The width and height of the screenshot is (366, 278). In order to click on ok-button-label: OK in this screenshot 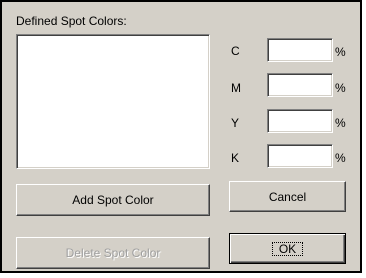, I will do `click(287, 248)`.